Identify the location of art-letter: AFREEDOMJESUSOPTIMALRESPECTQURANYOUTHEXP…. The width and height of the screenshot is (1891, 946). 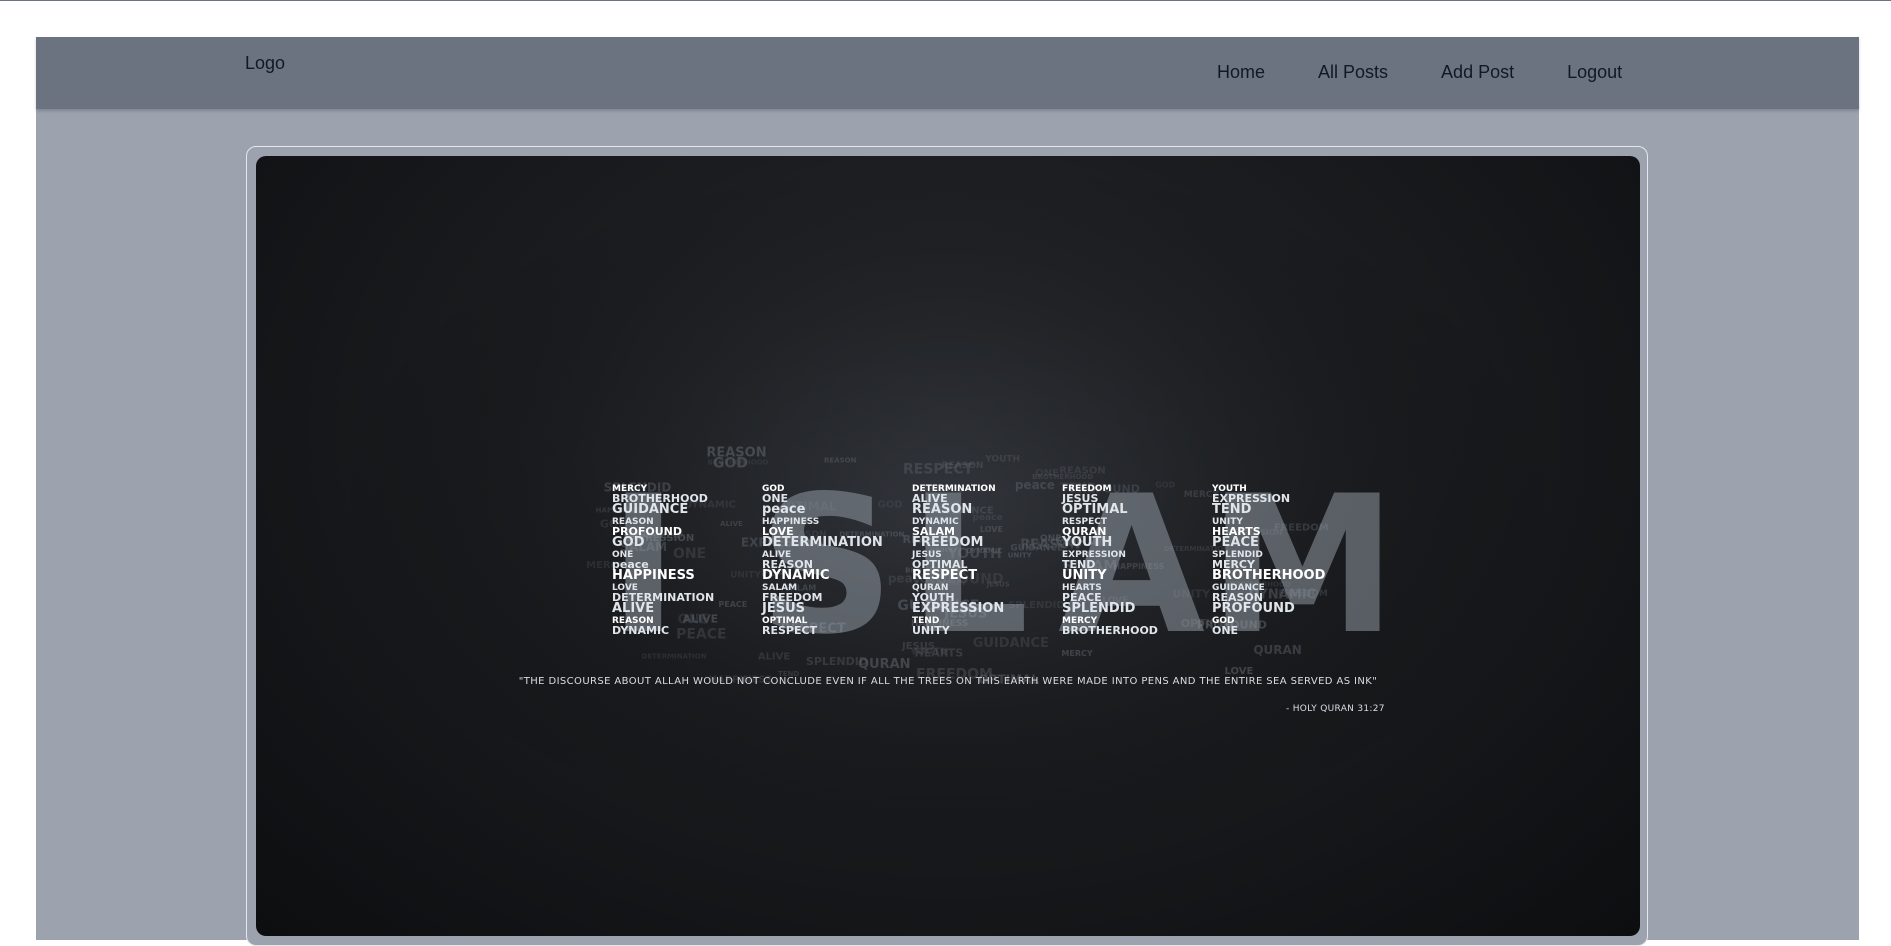
(1131, 565).